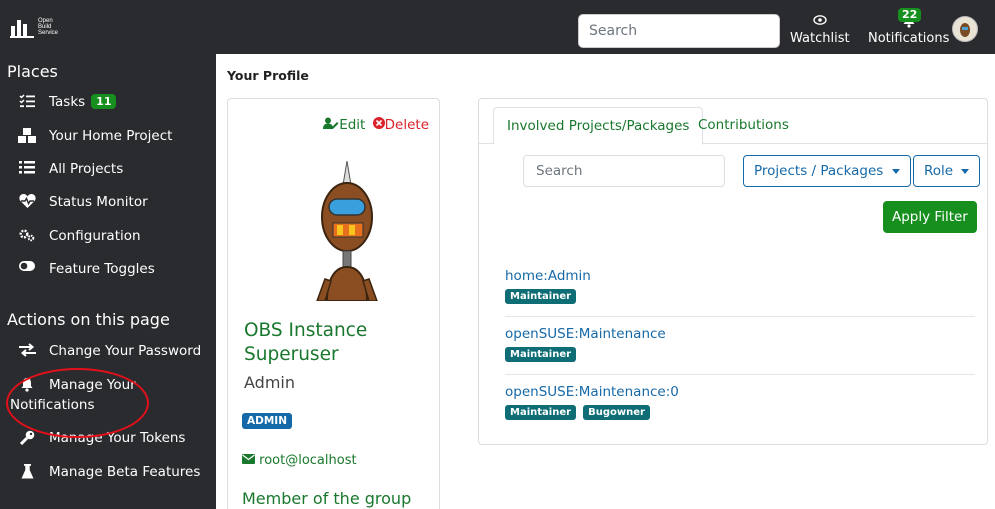  Describe the element at coordinates (819, 171) in the screenshot. I see `dropdown-label: Projects / Packages` at that location.